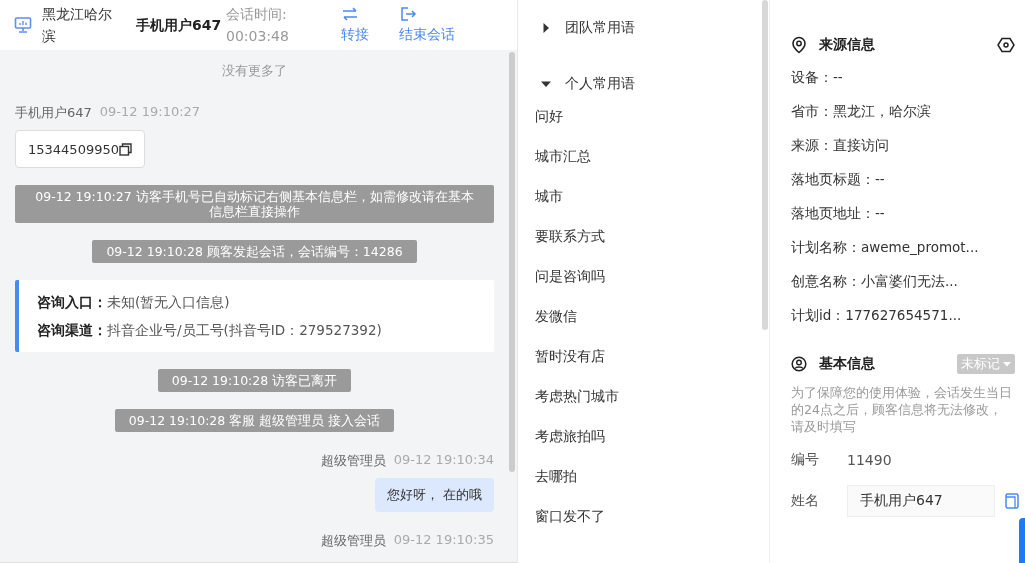 The height and width of the screenshot is (563, 1025). What do you see at coordinates (902, 409) in the screenshot?
I see `notice-text: 为了保障您的使用体验，会话发生当日的24点之后，顾客信息将无法修改，请及时填写` at bounding box center [902, 409].